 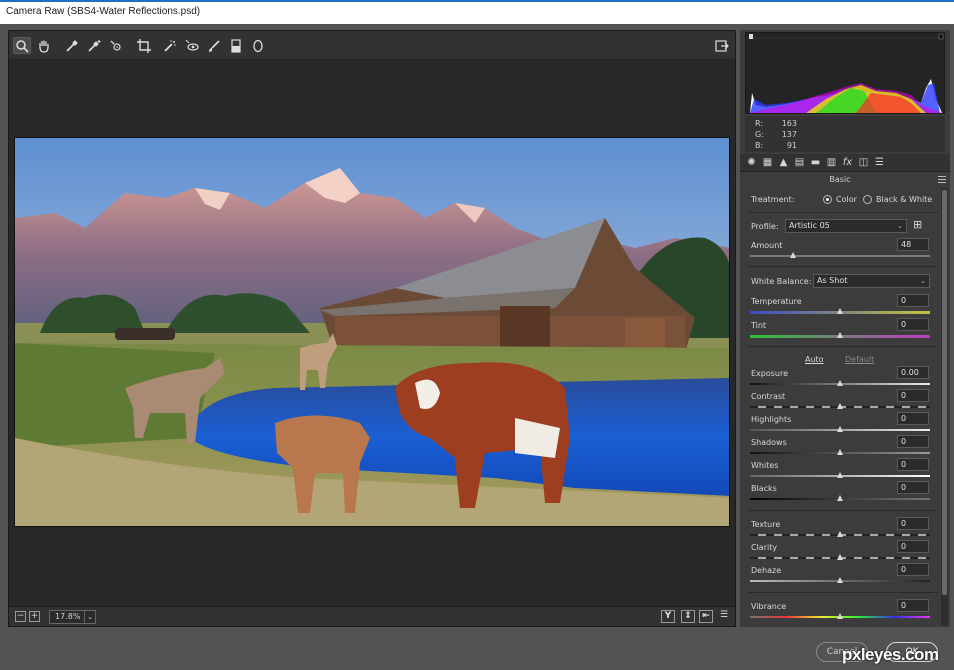 What do you see at coordinates (840, 534) in the screenshot?
I see `texture-slider-thumb` at bounding box center [840, 534].